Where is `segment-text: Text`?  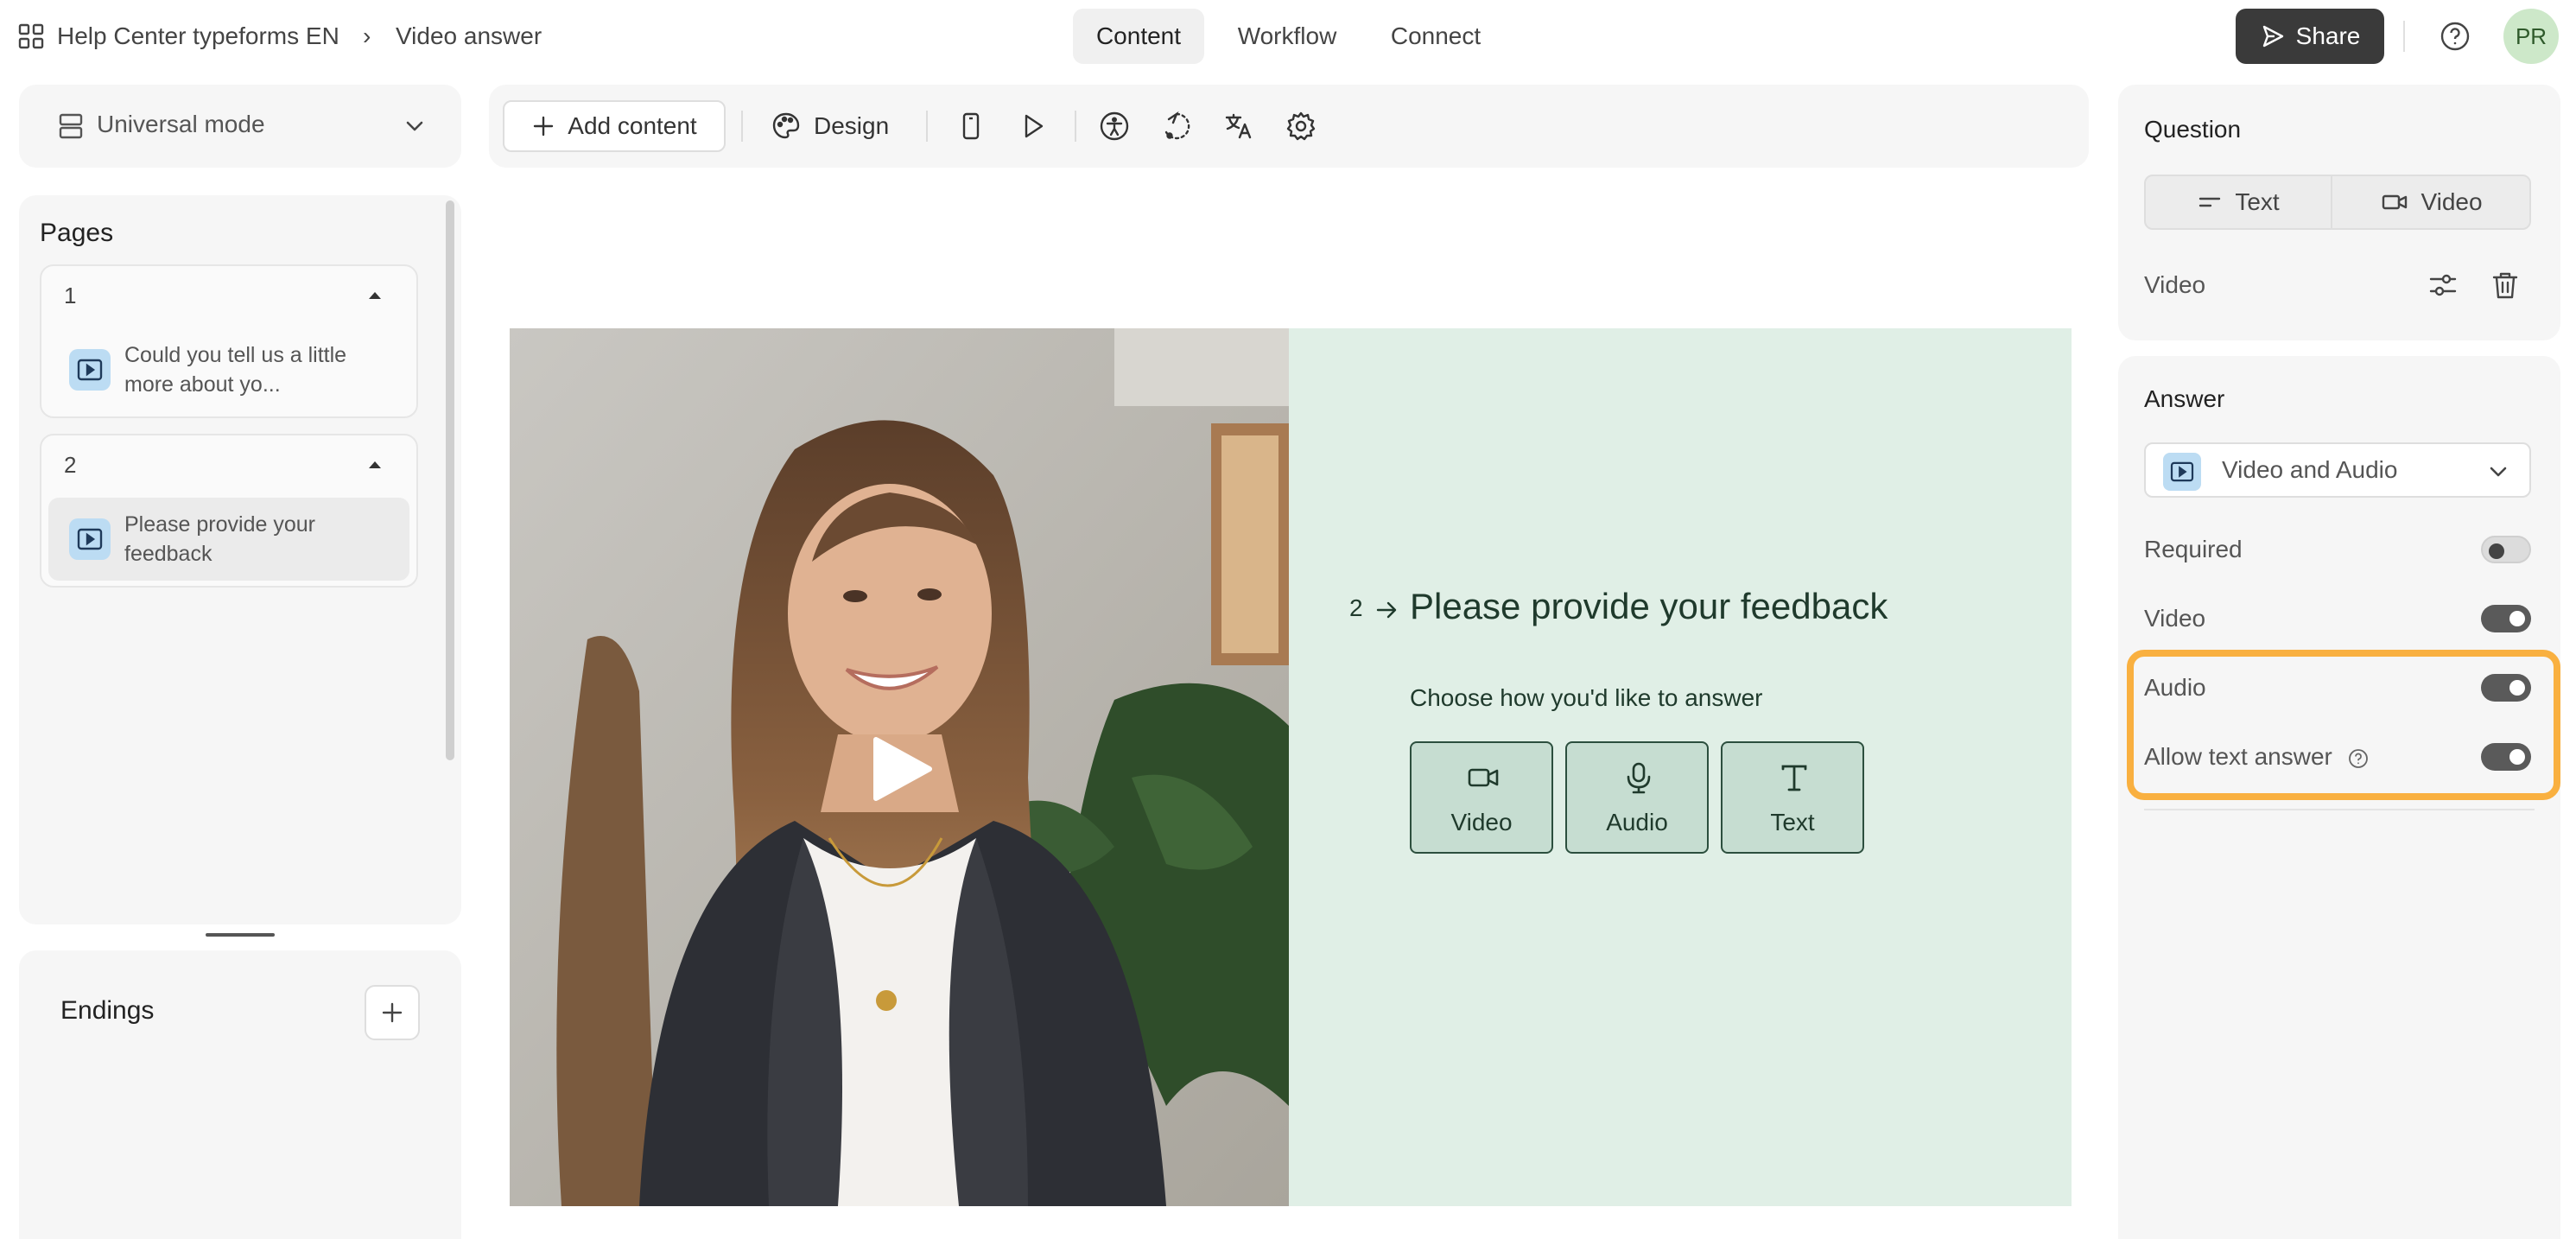
segment-text: Text is located at coordinates (2238, 202).